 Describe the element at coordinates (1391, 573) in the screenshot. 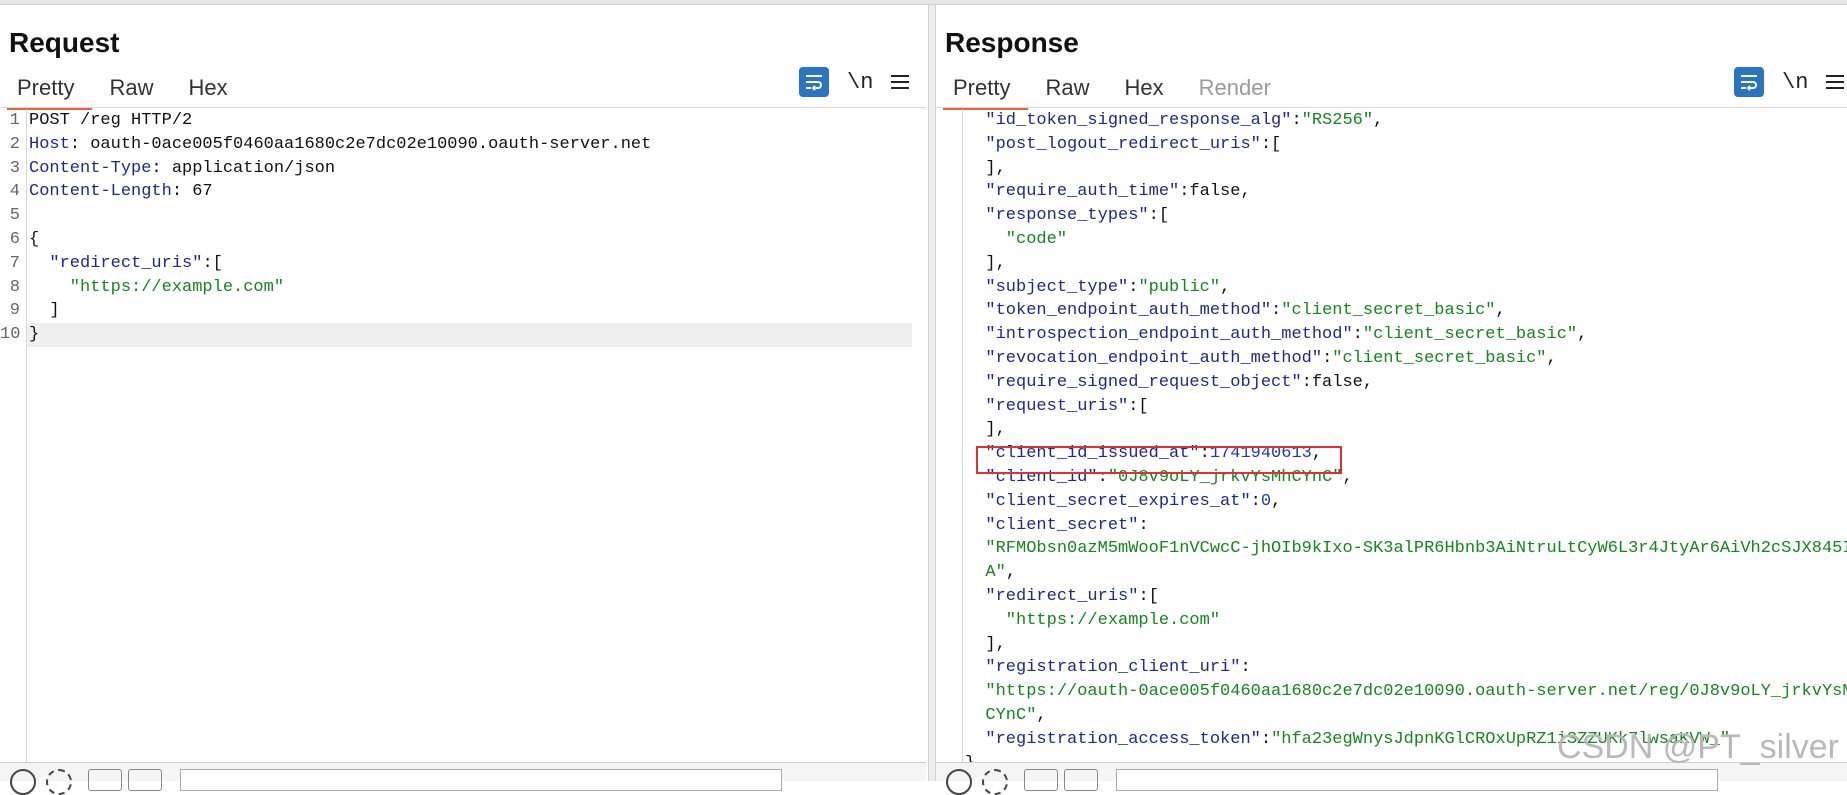

I see `code-line: A",` at that location.